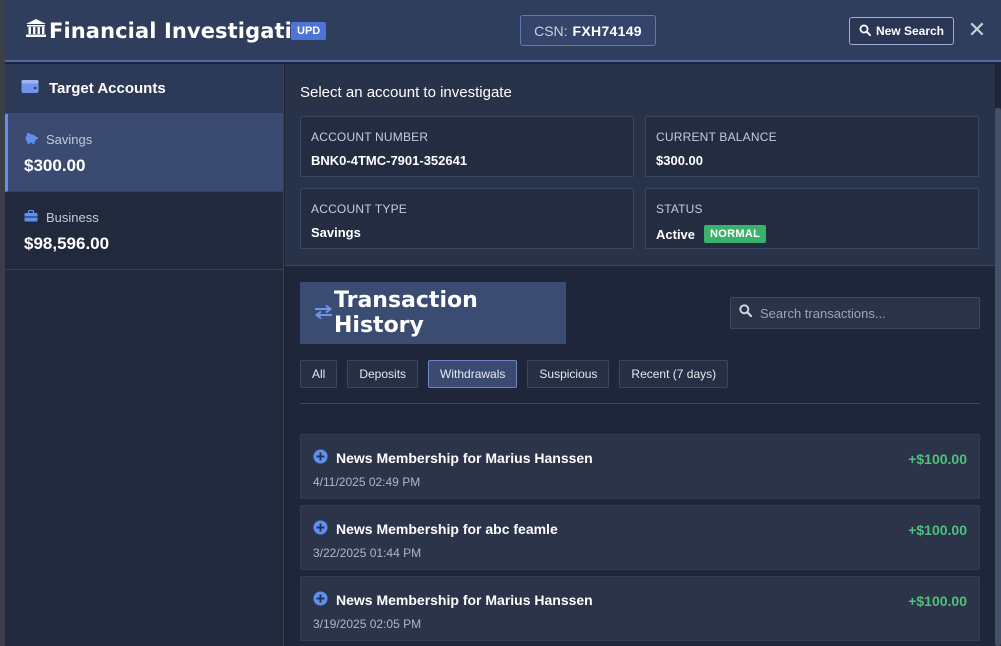 The image size is (1001, 646). Describe the element at coordinates (716, 137) in the screenshot. I see `current-balance-label: CURRENT BALANCE` at that location.